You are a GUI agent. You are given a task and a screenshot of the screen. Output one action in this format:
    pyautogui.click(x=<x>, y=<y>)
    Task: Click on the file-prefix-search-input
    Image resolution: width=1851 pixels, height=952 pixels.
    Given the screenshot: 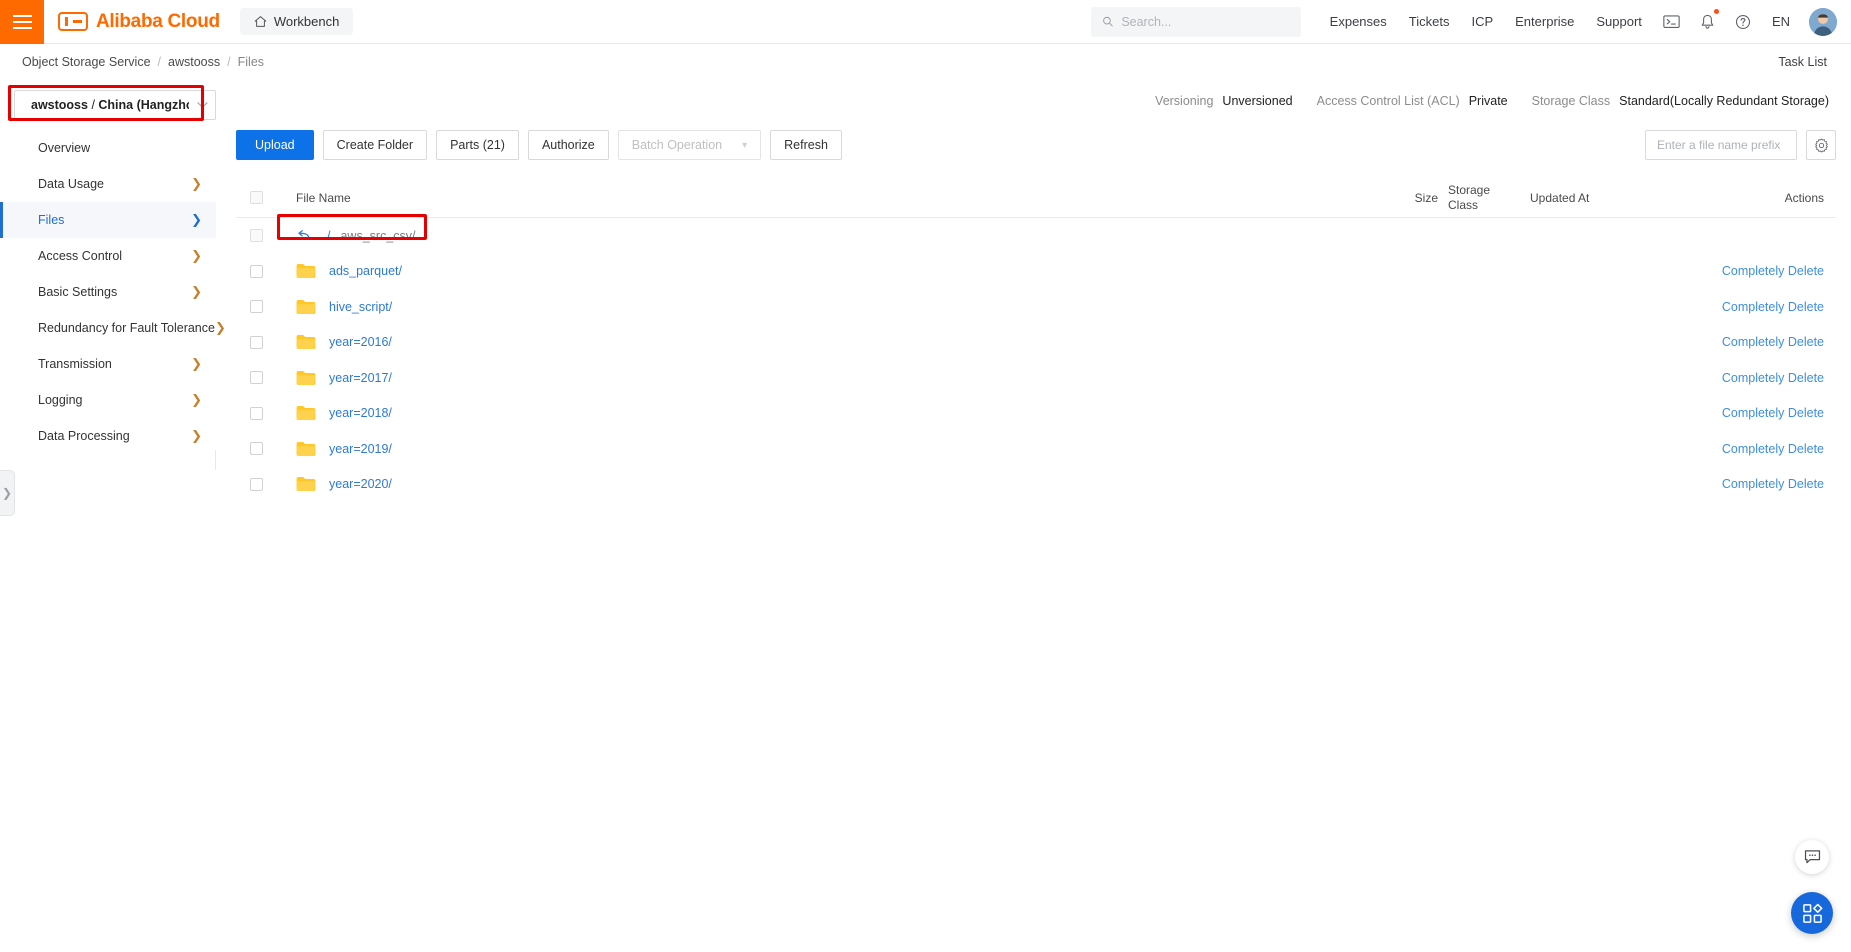 What is the action you would take?
    pyautogui.click(x=1734, y=145)
    